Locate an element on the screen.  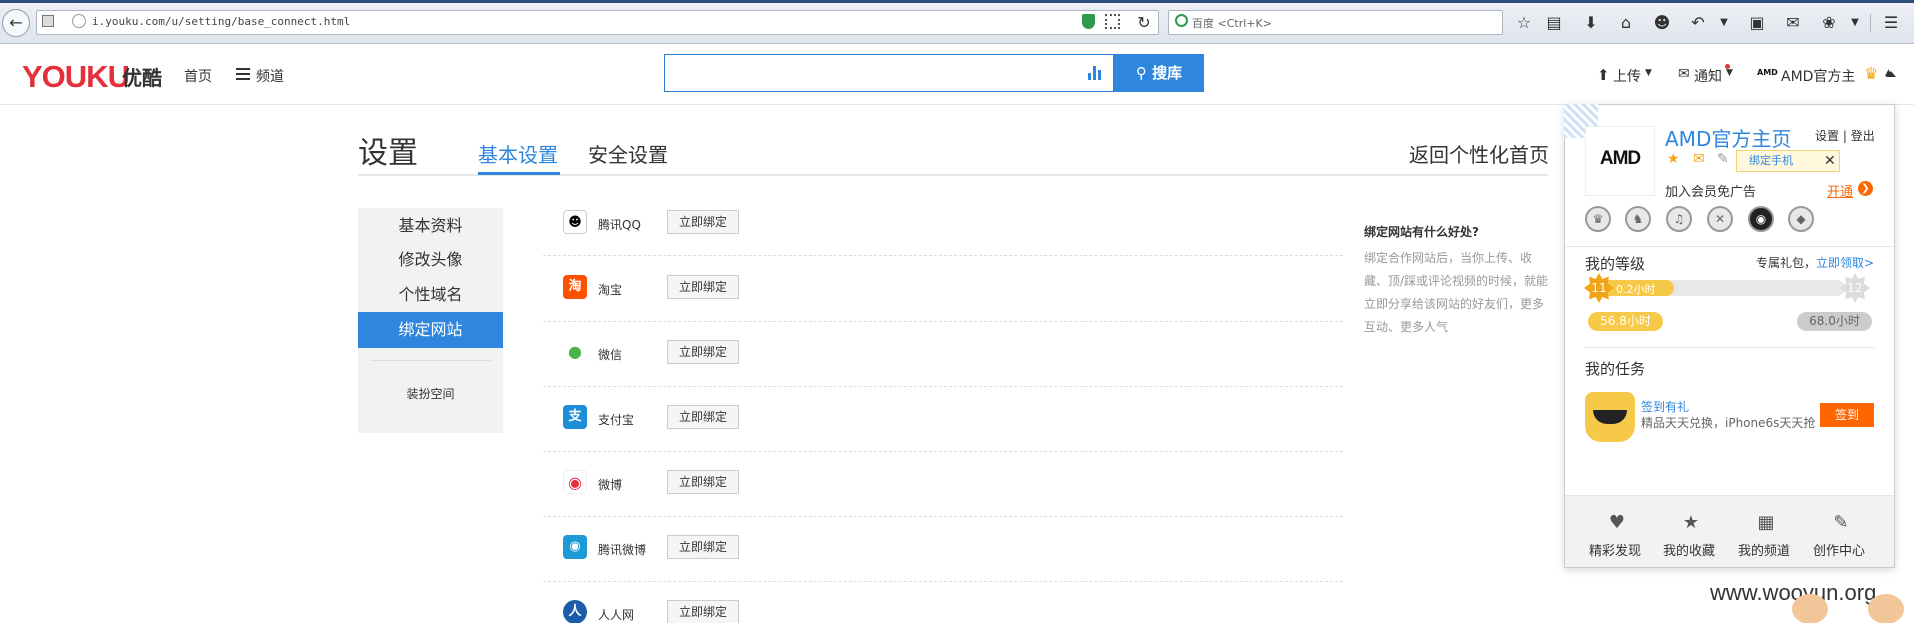
popup-creator-link: 创作中心 is located at coordinates (1839, 549).